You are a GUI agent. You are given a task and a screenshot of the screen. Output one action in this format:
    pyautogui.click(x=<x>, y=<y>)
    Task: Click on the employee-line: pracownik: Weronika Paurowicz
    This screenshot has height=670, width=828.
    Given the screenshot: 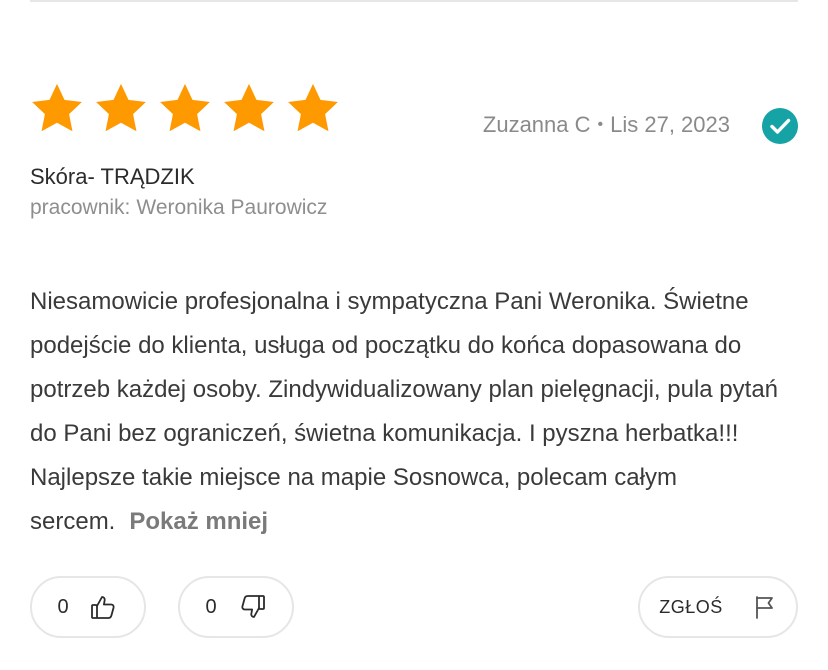 What is the action you would take?
    pyautogui.click(x=178, y=208)
    